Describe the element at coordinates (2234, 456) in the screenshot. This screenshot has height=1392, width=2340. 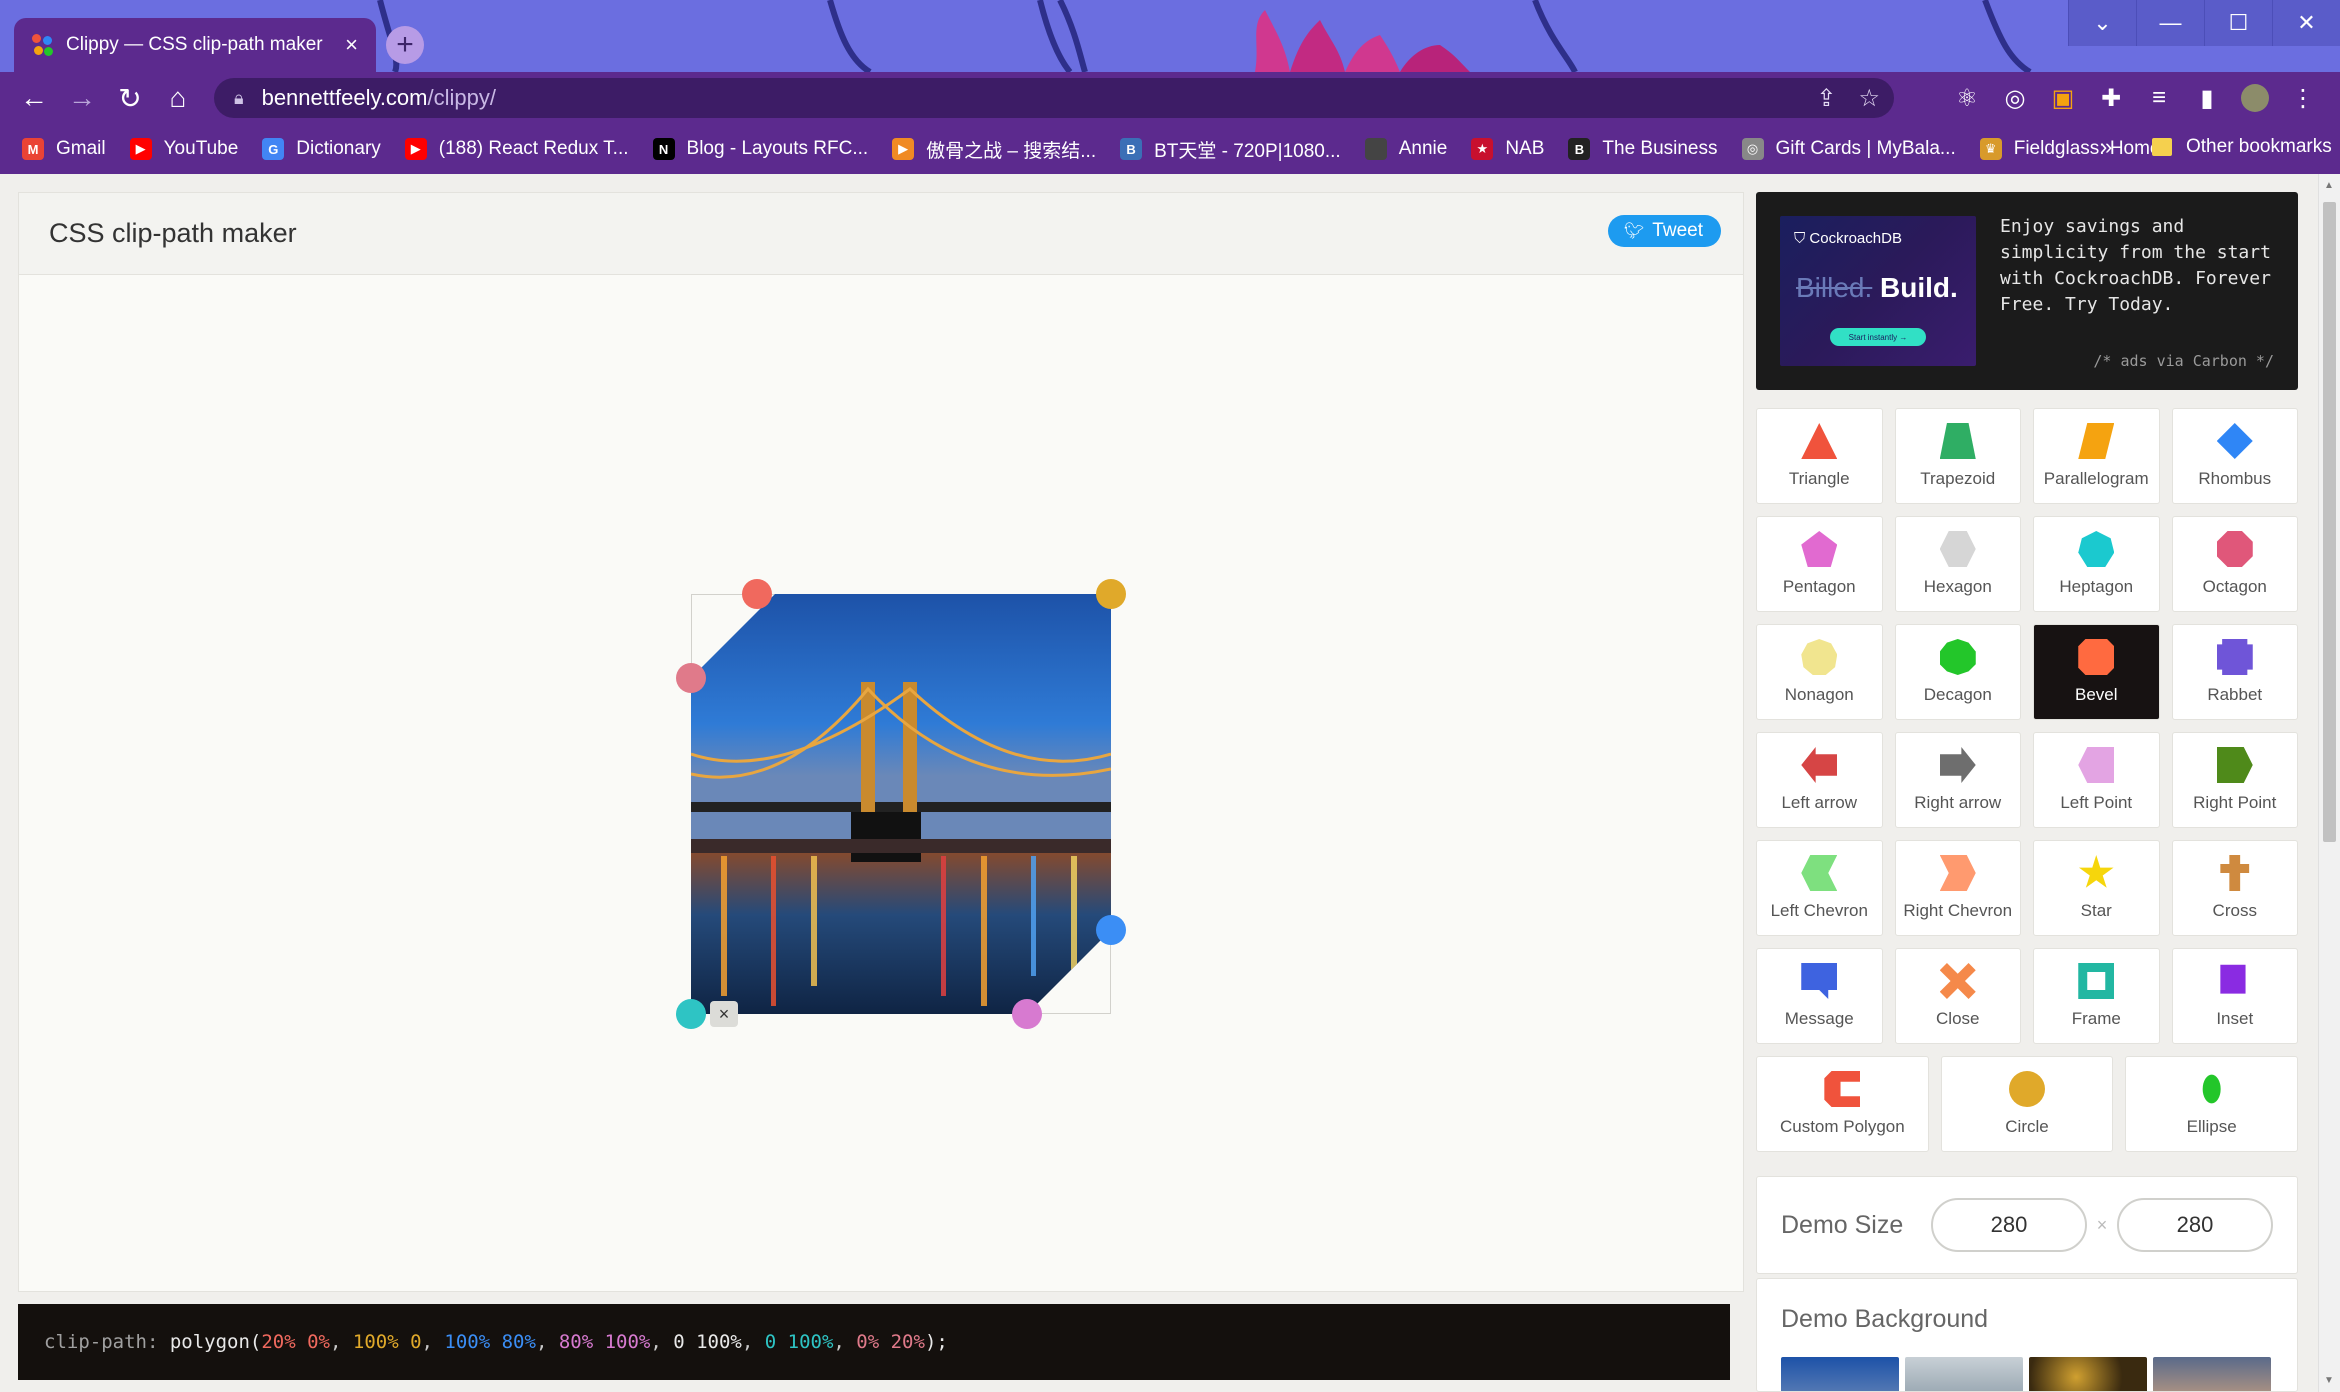
I see `shape-rhombus-button: Rhombus` at that location.